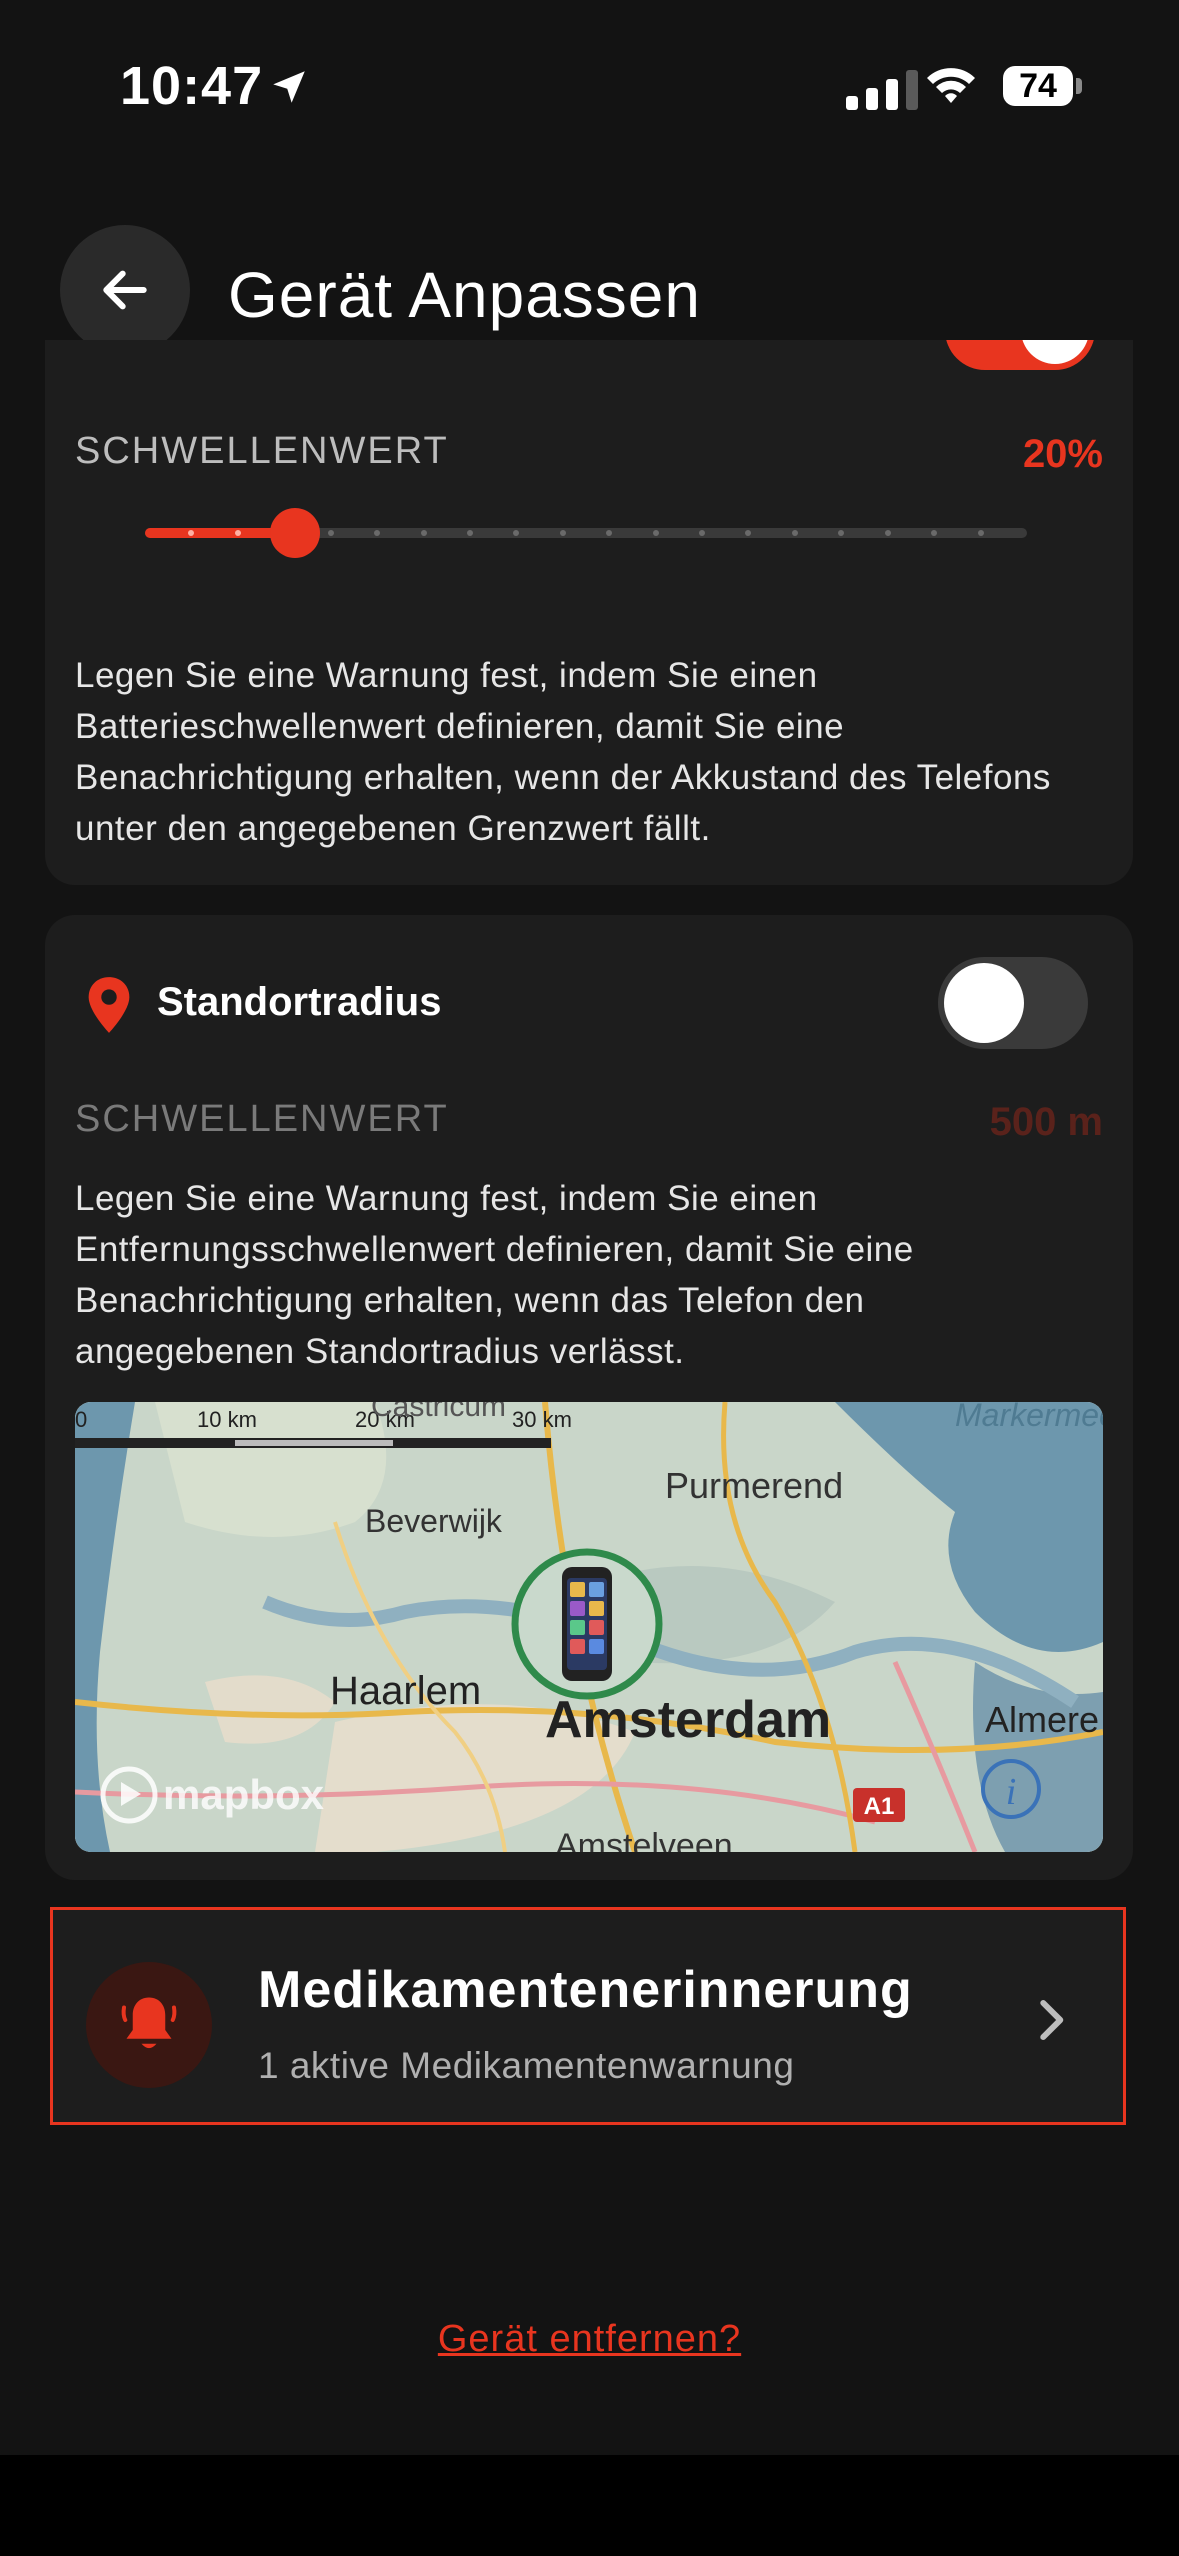 The width and height of the screenshot is (1179, 2556). Describe the element at coordinates (262, 451) in the screenshot. I see `battery-threshold-label: SCHWELLENWERT` at that location.